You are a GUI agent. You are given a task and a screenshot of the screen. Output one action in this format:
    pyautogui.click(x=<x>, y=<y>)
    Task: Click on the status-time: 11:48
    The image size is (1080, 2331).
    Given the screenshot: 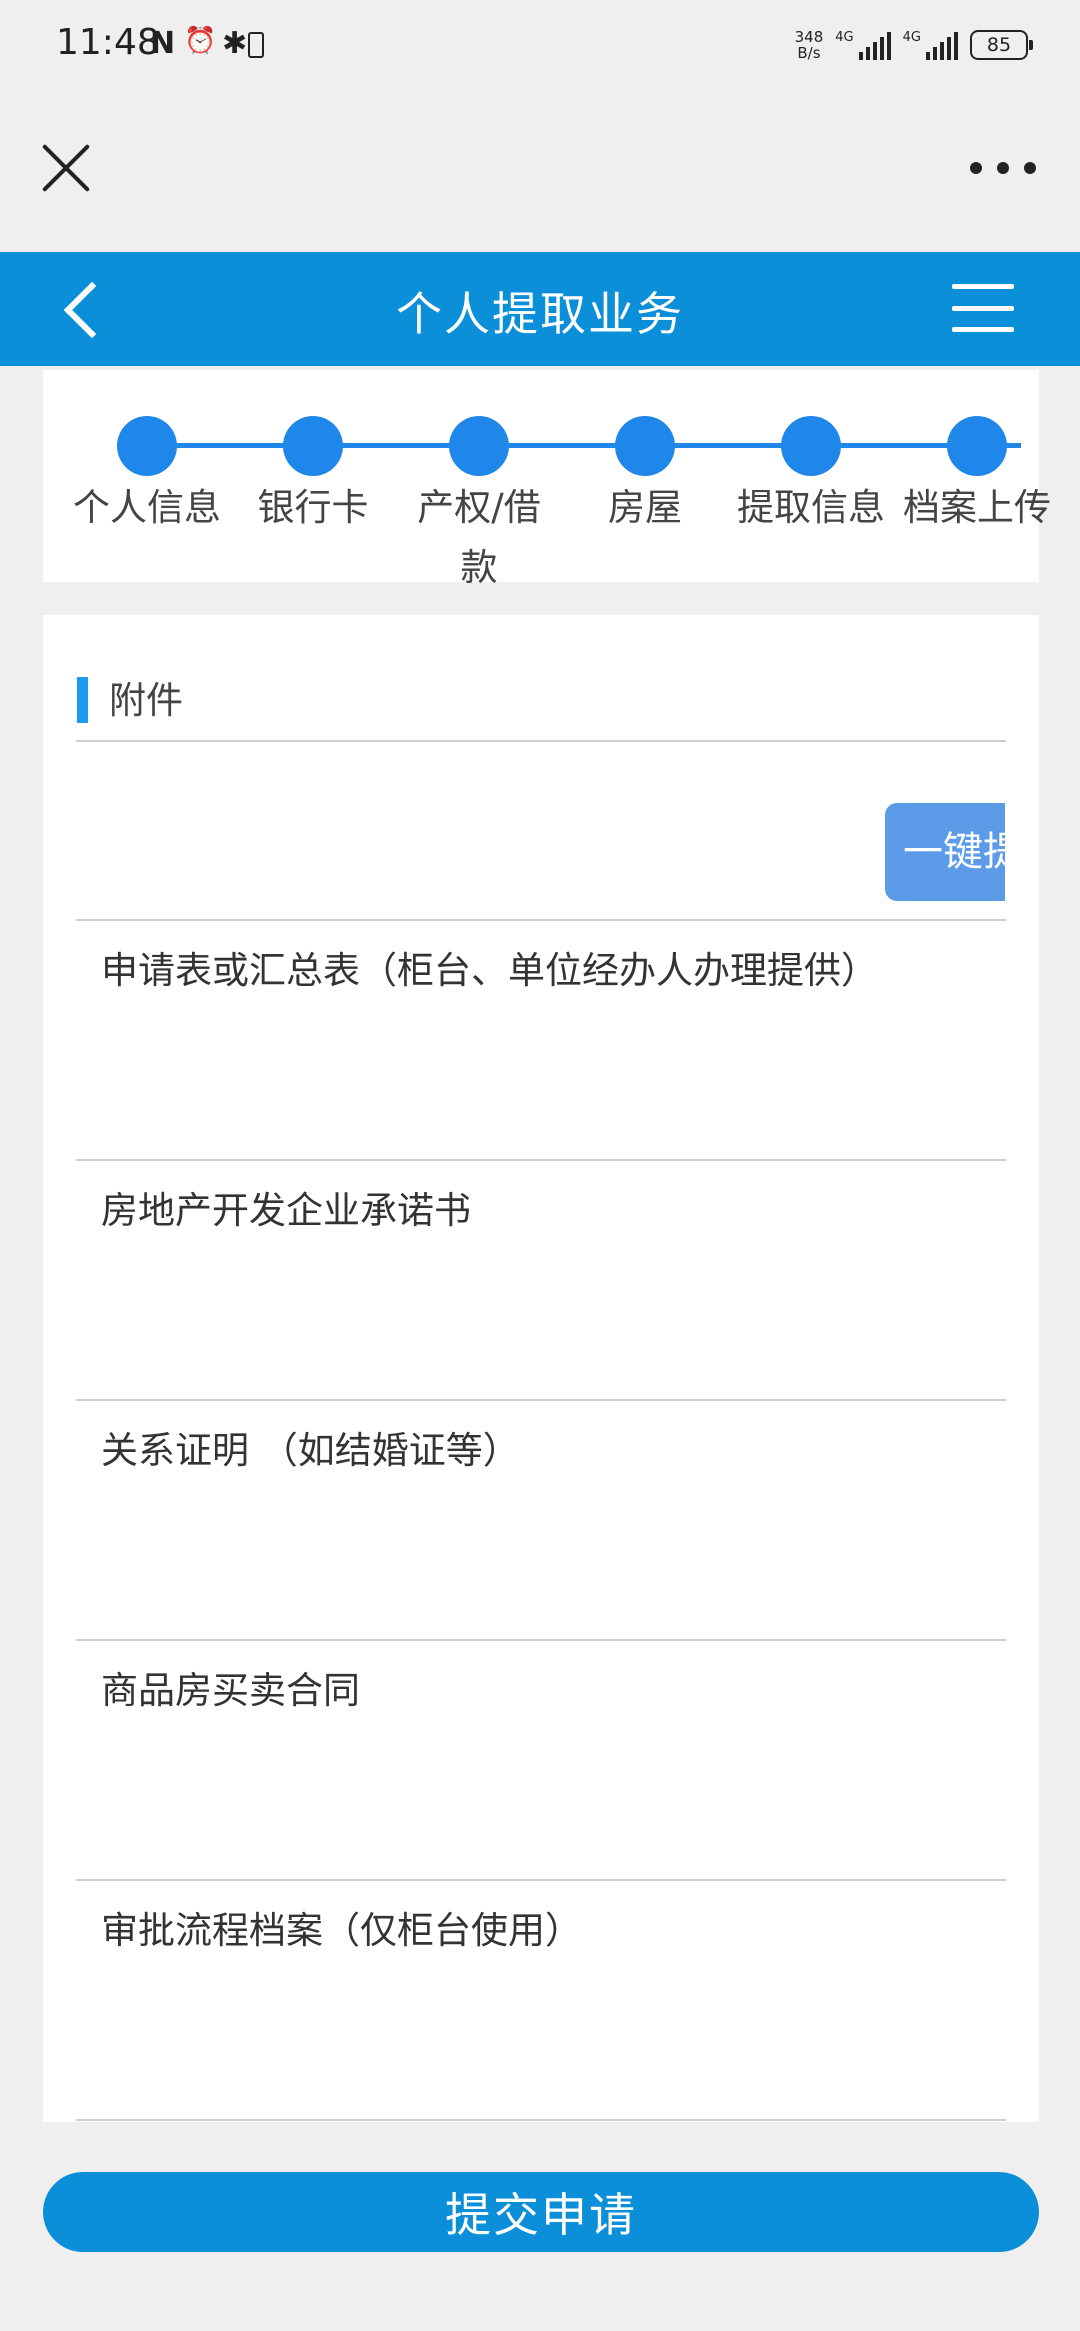 What is the action you would take?
    pyautogui.click(x=108, y=42)
    